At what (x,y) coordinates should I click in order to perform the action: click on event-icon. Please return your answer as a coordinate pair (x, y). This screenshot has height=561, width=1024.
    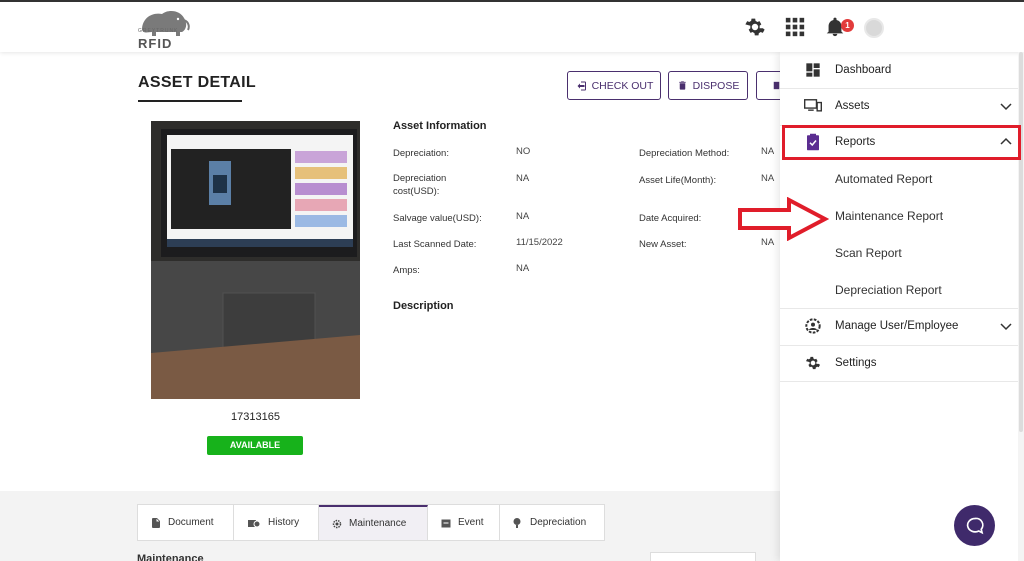
    Looking at the image, I should click on (446, 523).